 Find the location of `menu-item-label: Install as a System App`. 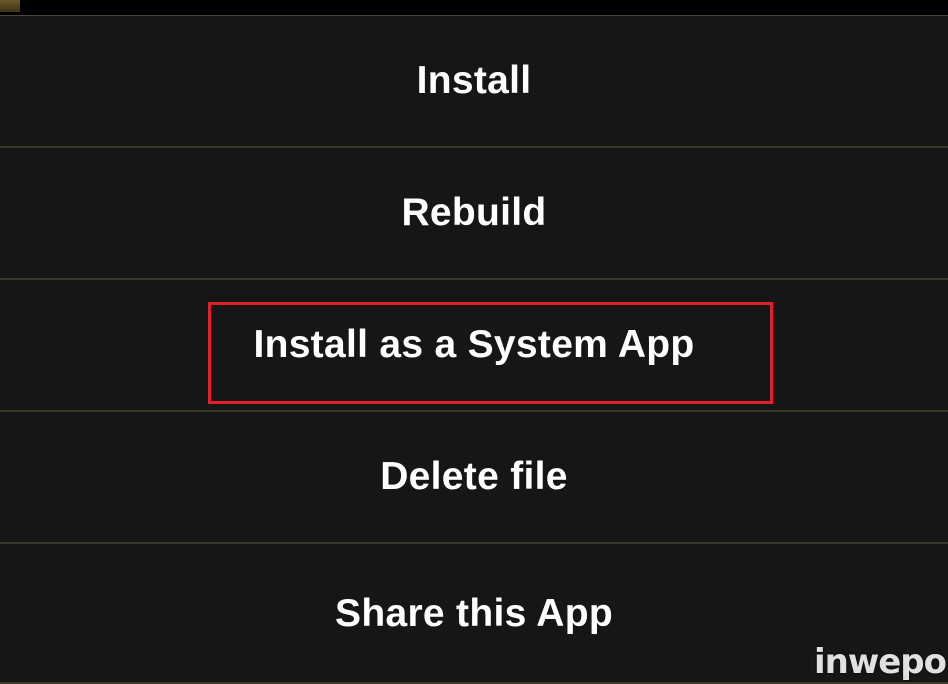

menu-item-label: Install as a System App is located at coordinates (474, 344).